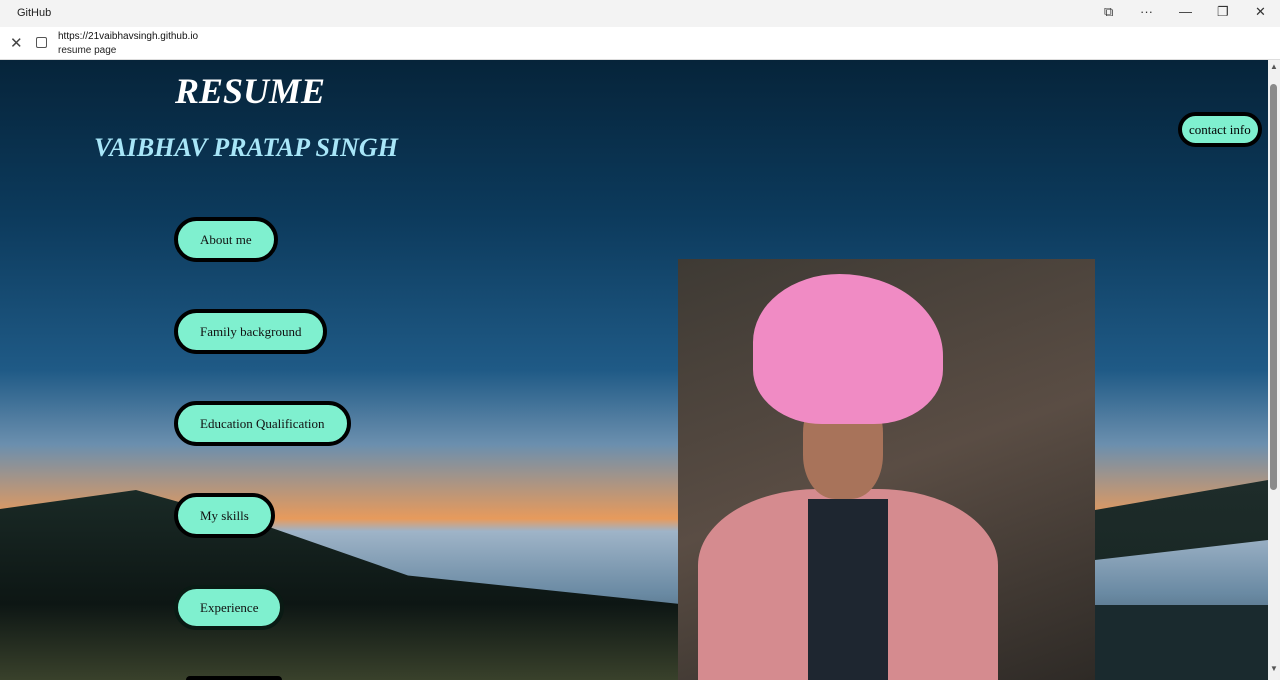 This screenshot has height=680, width=1280. I want to click on my-skills-button: My skills, so click(224, 515).